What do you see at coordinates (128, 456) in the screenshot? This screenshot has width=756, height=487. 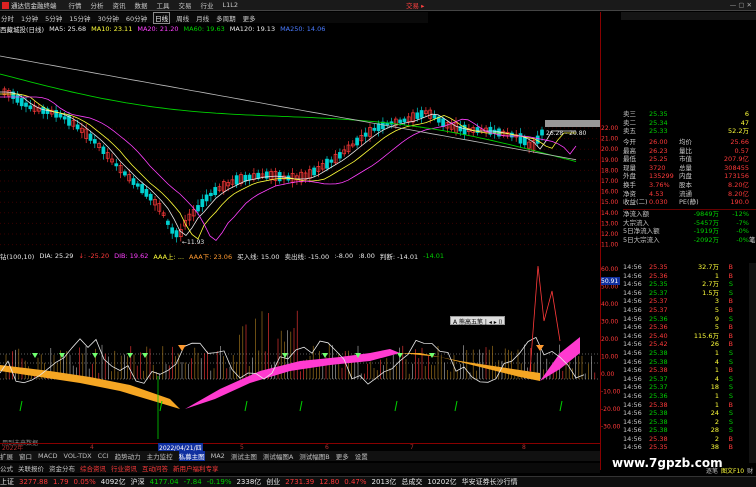 I see `formula-tab: 趋势动力` at bounding box center [128, 456].